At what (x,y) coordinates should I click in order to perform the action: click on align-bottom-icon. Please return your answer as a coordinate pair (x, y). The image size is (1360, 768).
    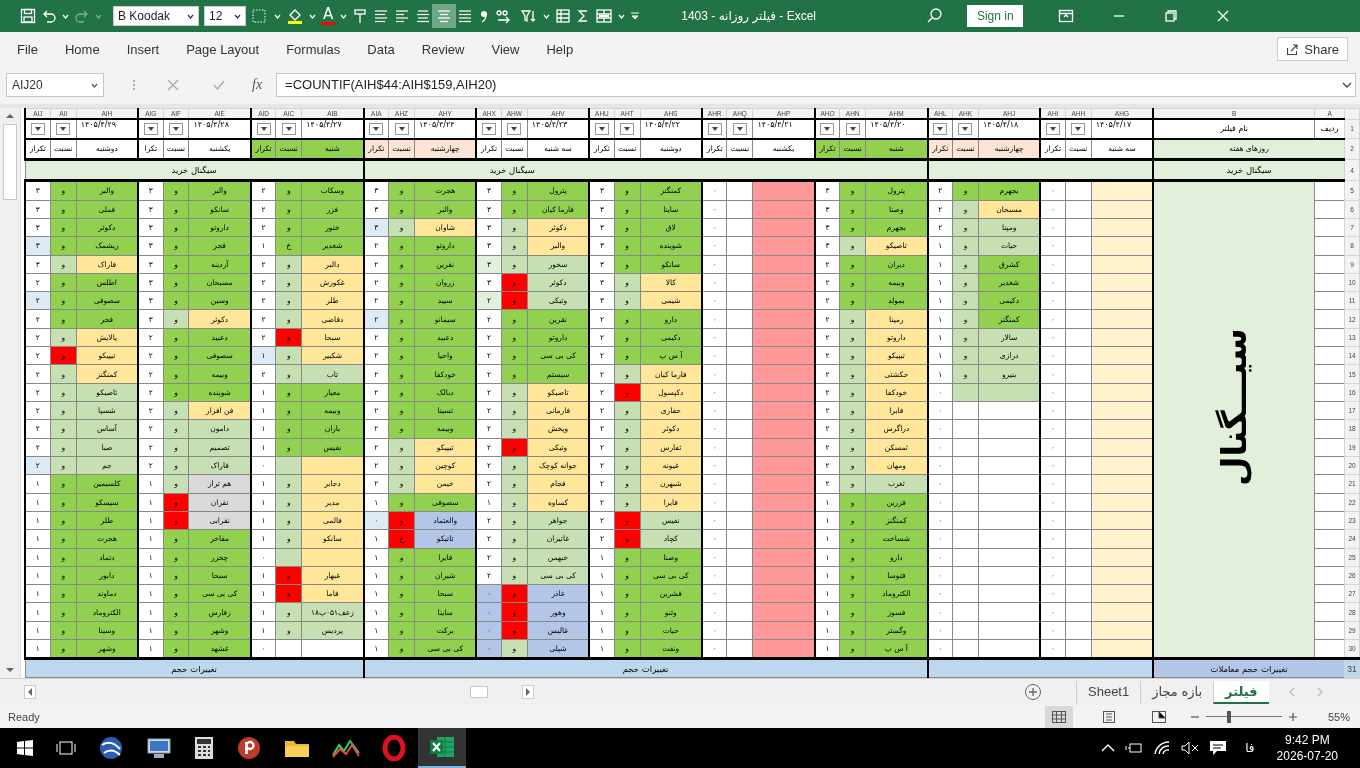
    Looking at the image, I should click on (465, 16).